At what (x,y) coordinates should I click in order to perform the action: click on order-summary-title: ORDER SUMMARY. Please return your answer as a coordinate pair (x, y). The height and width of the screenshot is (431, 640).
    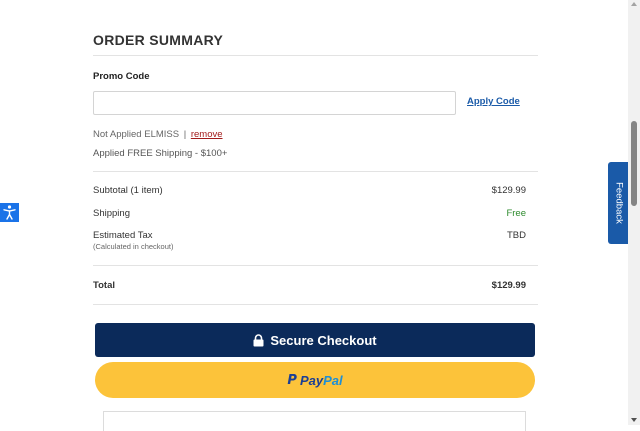
    Looking at the image, I should click on (158, 40).